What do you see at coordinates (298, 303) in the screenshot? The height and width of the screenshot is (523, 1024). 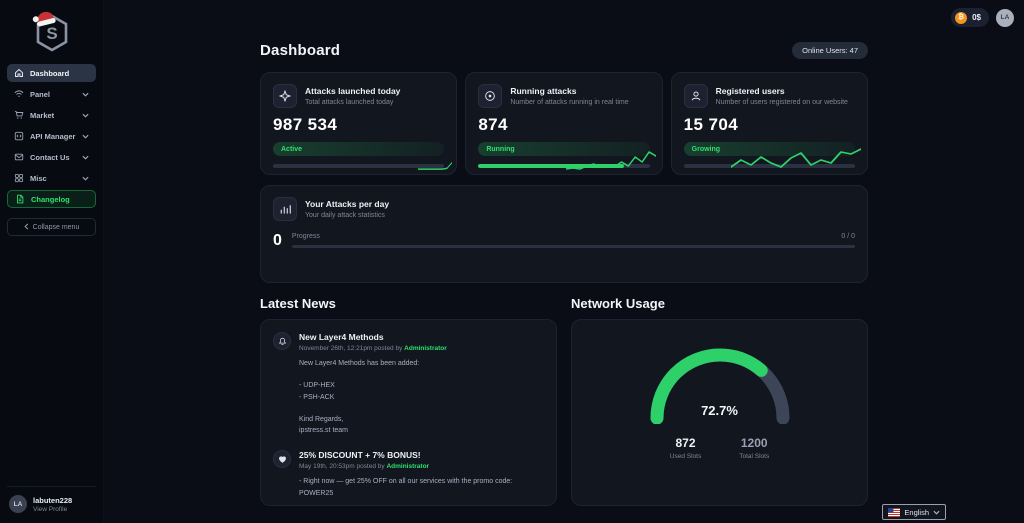 I see `latest-news-heading: Latest News` at bounding box center [298, 303].